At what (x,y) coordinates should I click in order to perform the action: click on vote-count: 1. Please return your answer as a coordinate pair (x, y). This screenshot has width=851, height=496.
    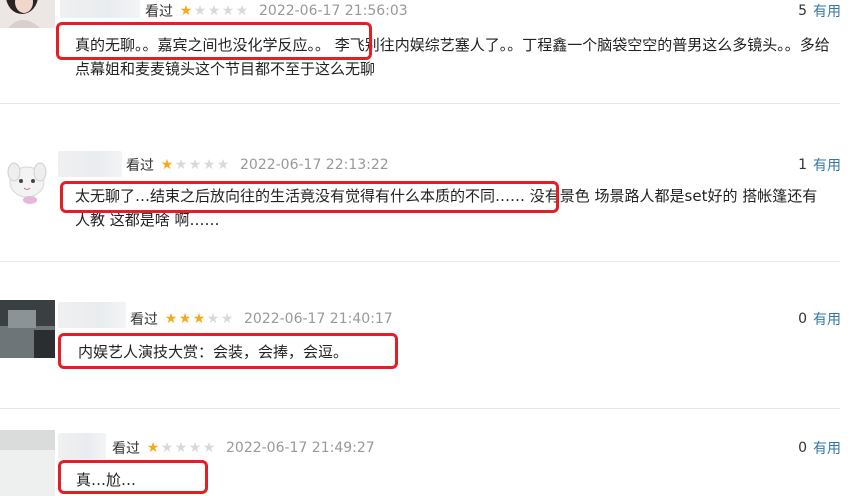
    Looking at the image, I should click on (802, 165).